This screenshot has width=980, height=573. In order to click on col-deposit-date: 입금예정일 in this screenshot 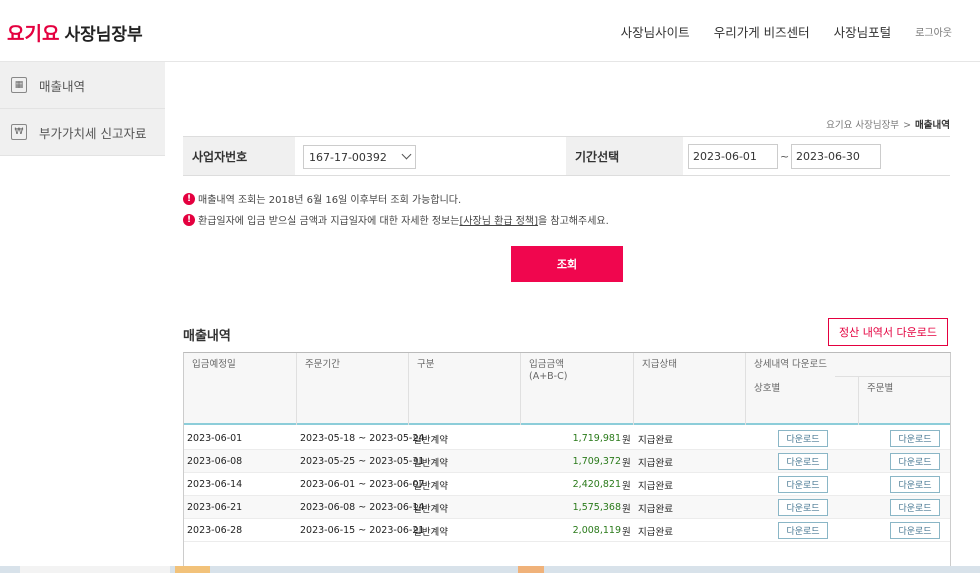, I will do `click(214, 365)`.